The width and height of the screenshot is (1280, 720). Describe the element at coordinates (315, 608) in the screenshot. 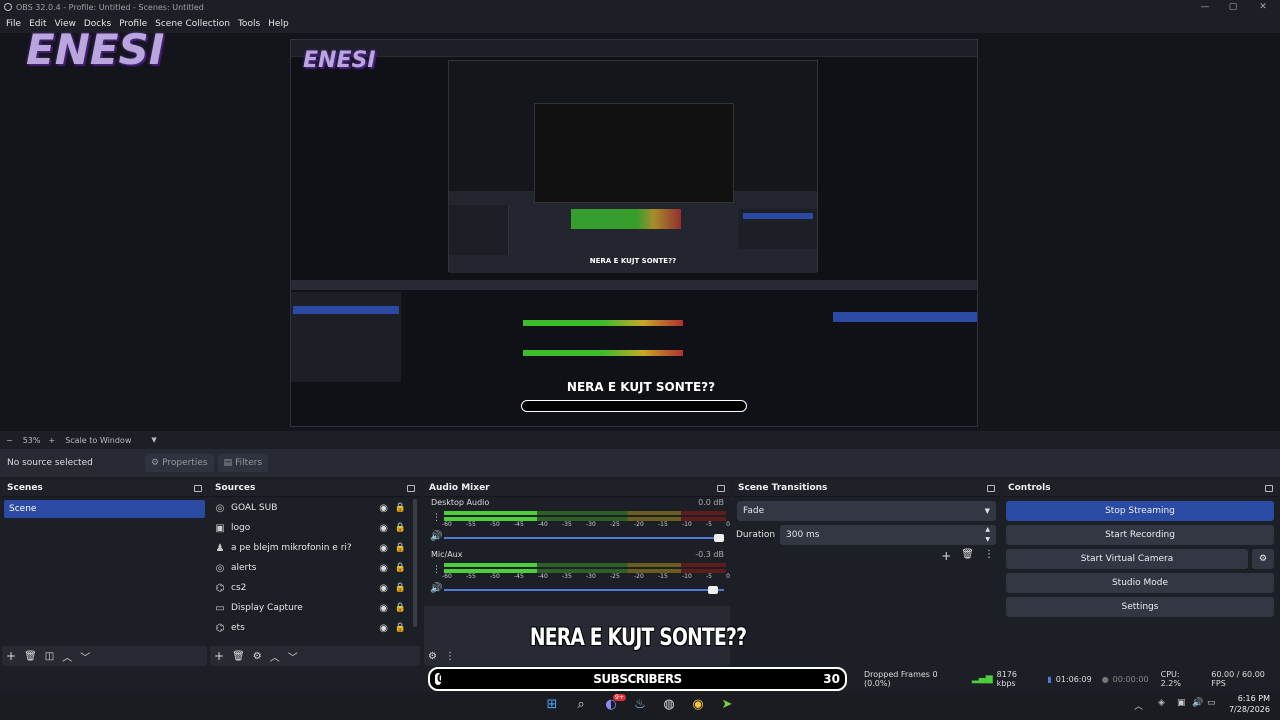

I see `source-row: ▭ Display Capture ◉ 🔒` at that location.